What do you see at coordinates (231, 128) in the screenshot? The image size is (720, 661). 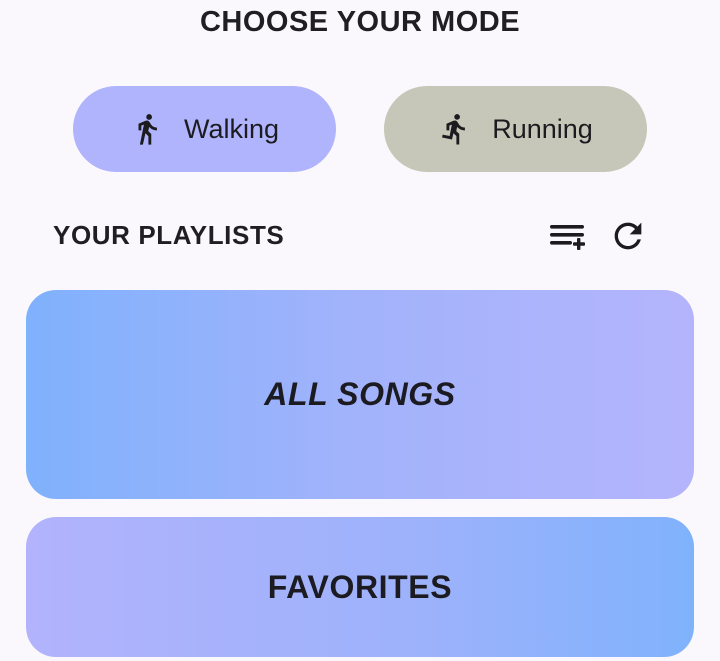 I see `walking-label: Walking` at bounding box center [231, 128].